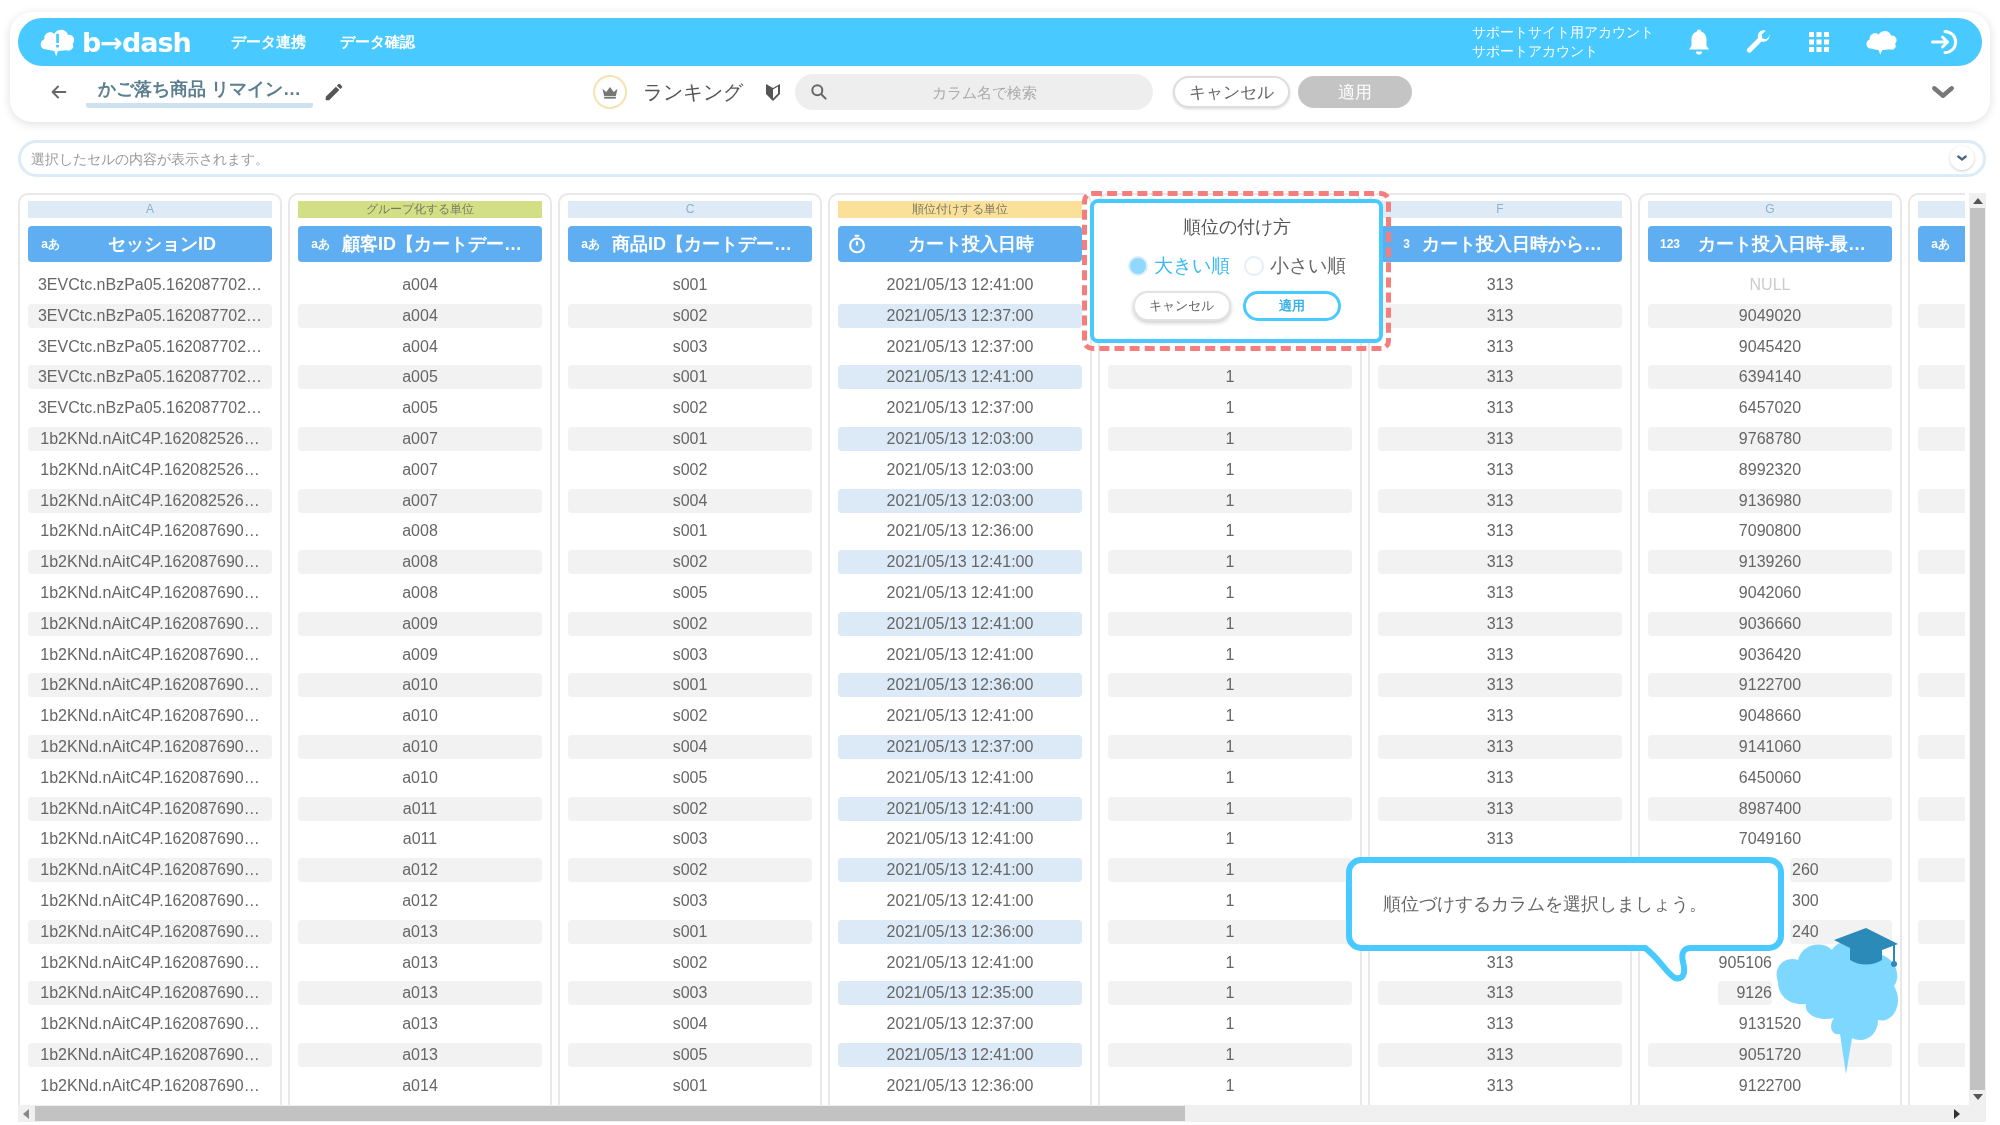 Image resolution: width=2000 pixels, height=1125 pixels. What do you see at coordinates (1770, 716) in the screenshot?
I see `table-cell: 9048660` at bounding box center [1770, 716].